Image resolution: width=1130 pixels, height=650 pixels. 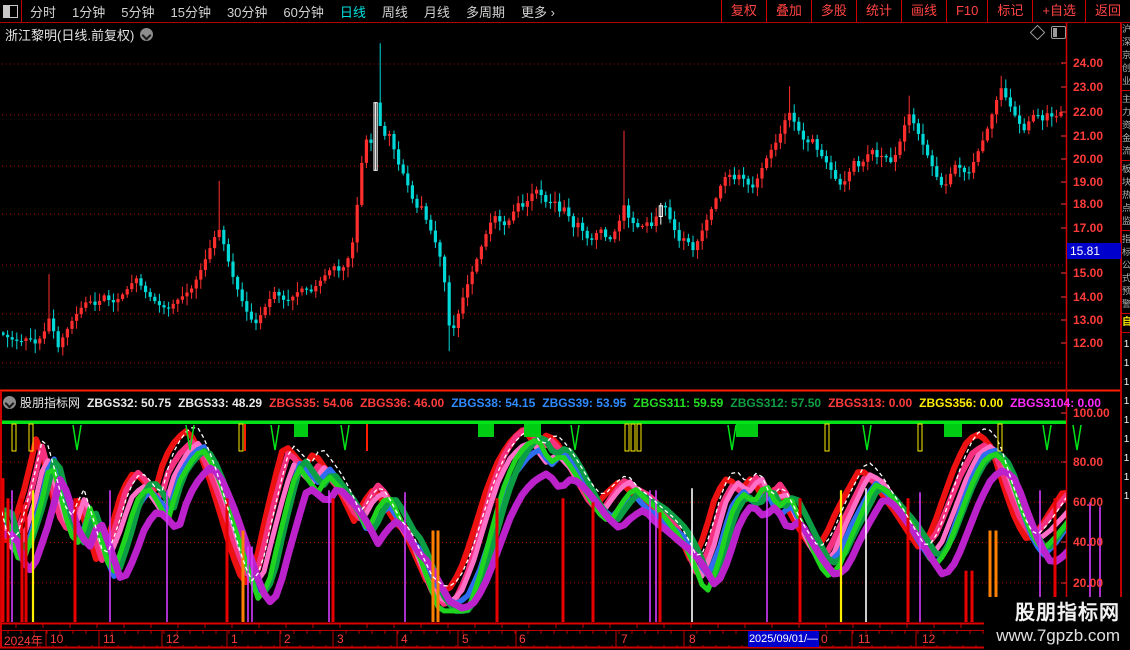 I want to click on toolbar-button-标记: 标记, so click(x=1009, y=11).